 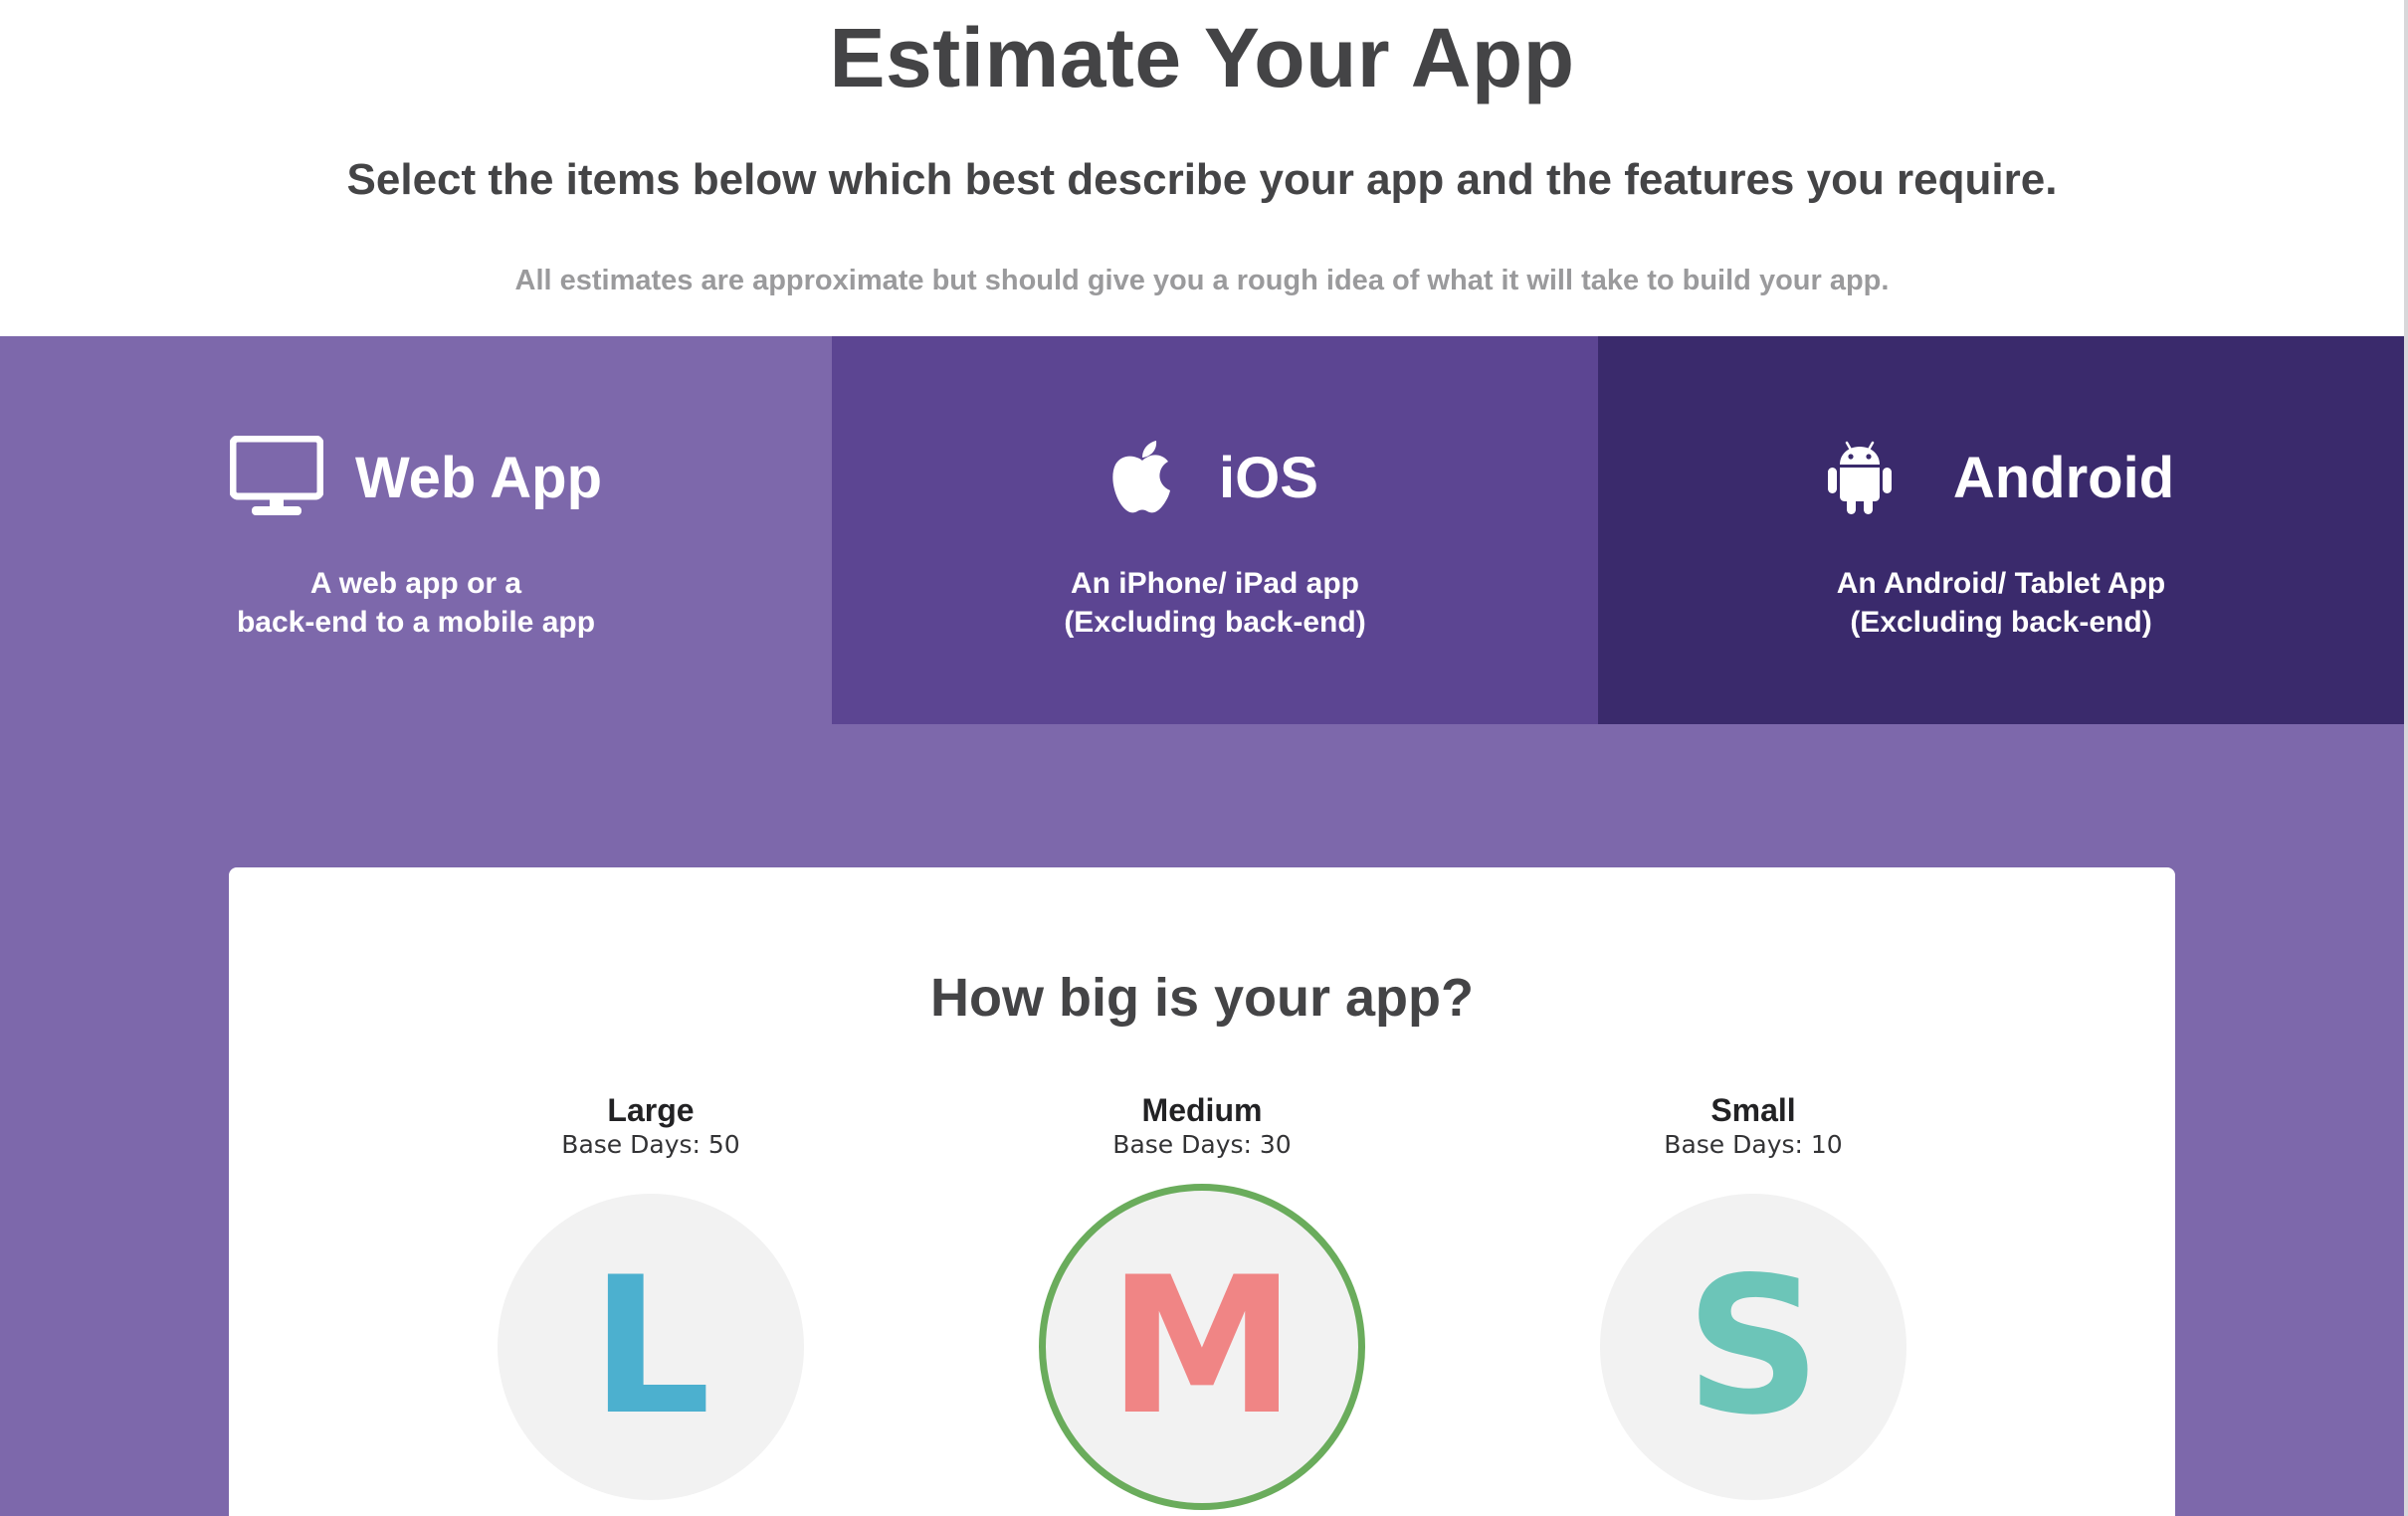 I want to click on scrollbar-edge, so click(x=2406, y=758).